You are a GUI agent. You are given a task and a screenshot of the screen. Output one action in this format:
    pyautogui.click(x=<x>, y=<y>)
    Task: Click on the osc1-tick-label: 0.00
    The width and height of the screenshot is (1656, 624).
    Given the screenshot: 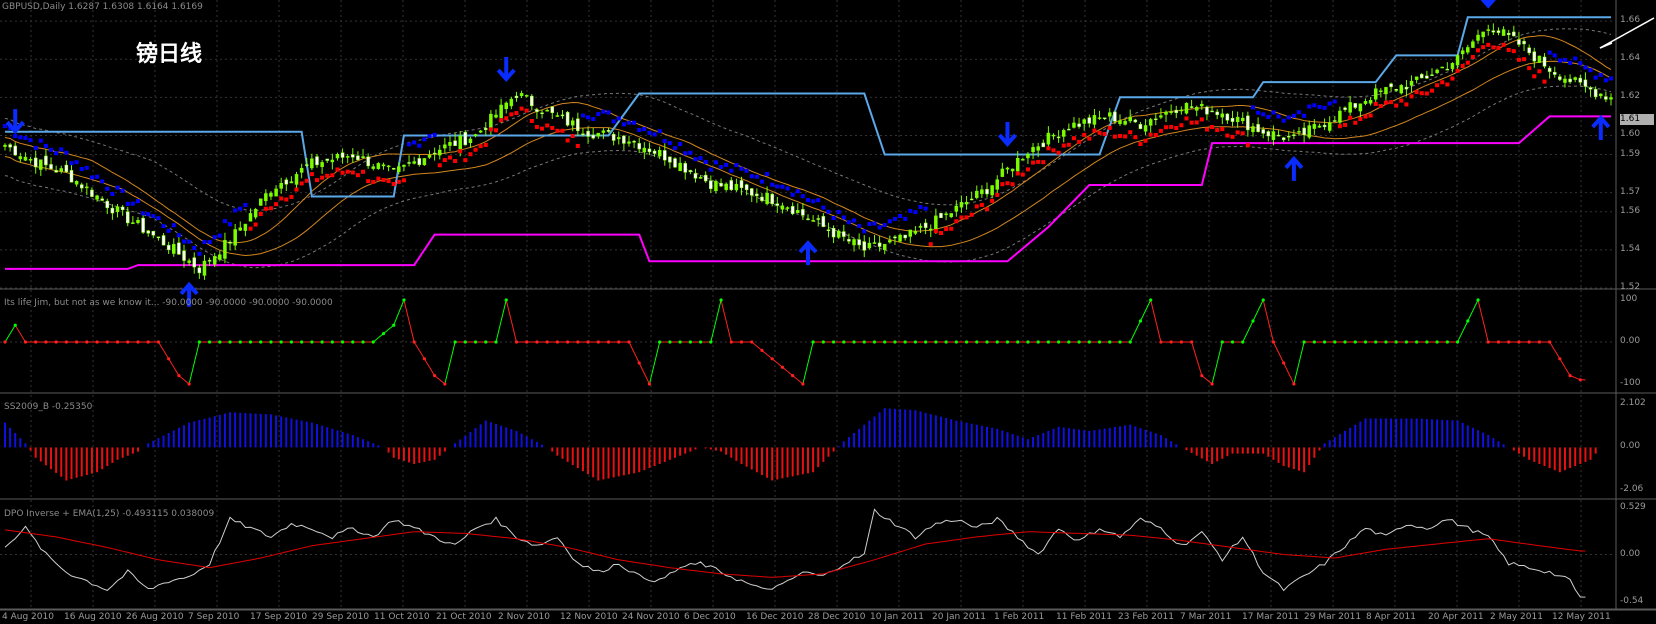 What is the action you would take?
    pyautogui.click(x=1630, y=341)
    